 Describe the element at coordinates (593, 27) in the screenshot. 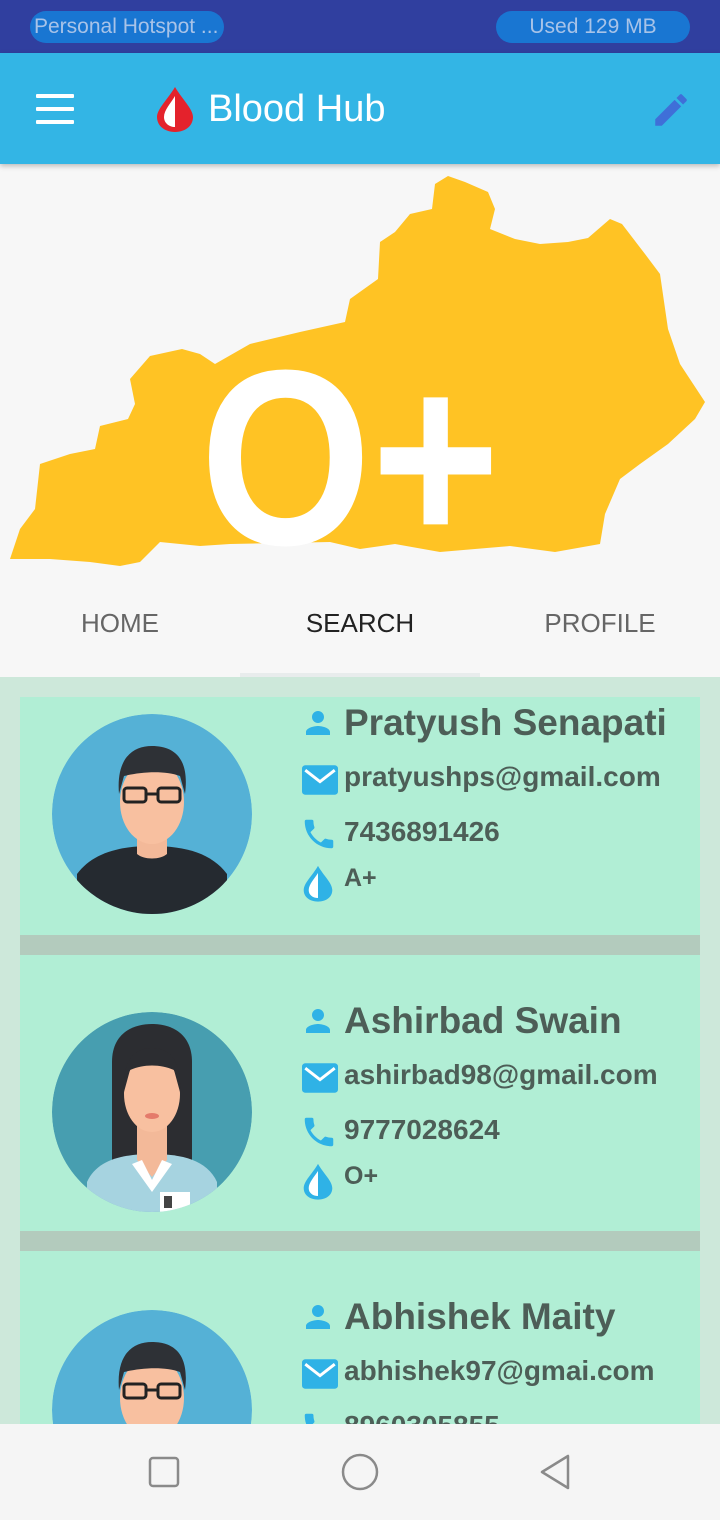

I see `data-usage-indicator: Used 129 MB` at that location.